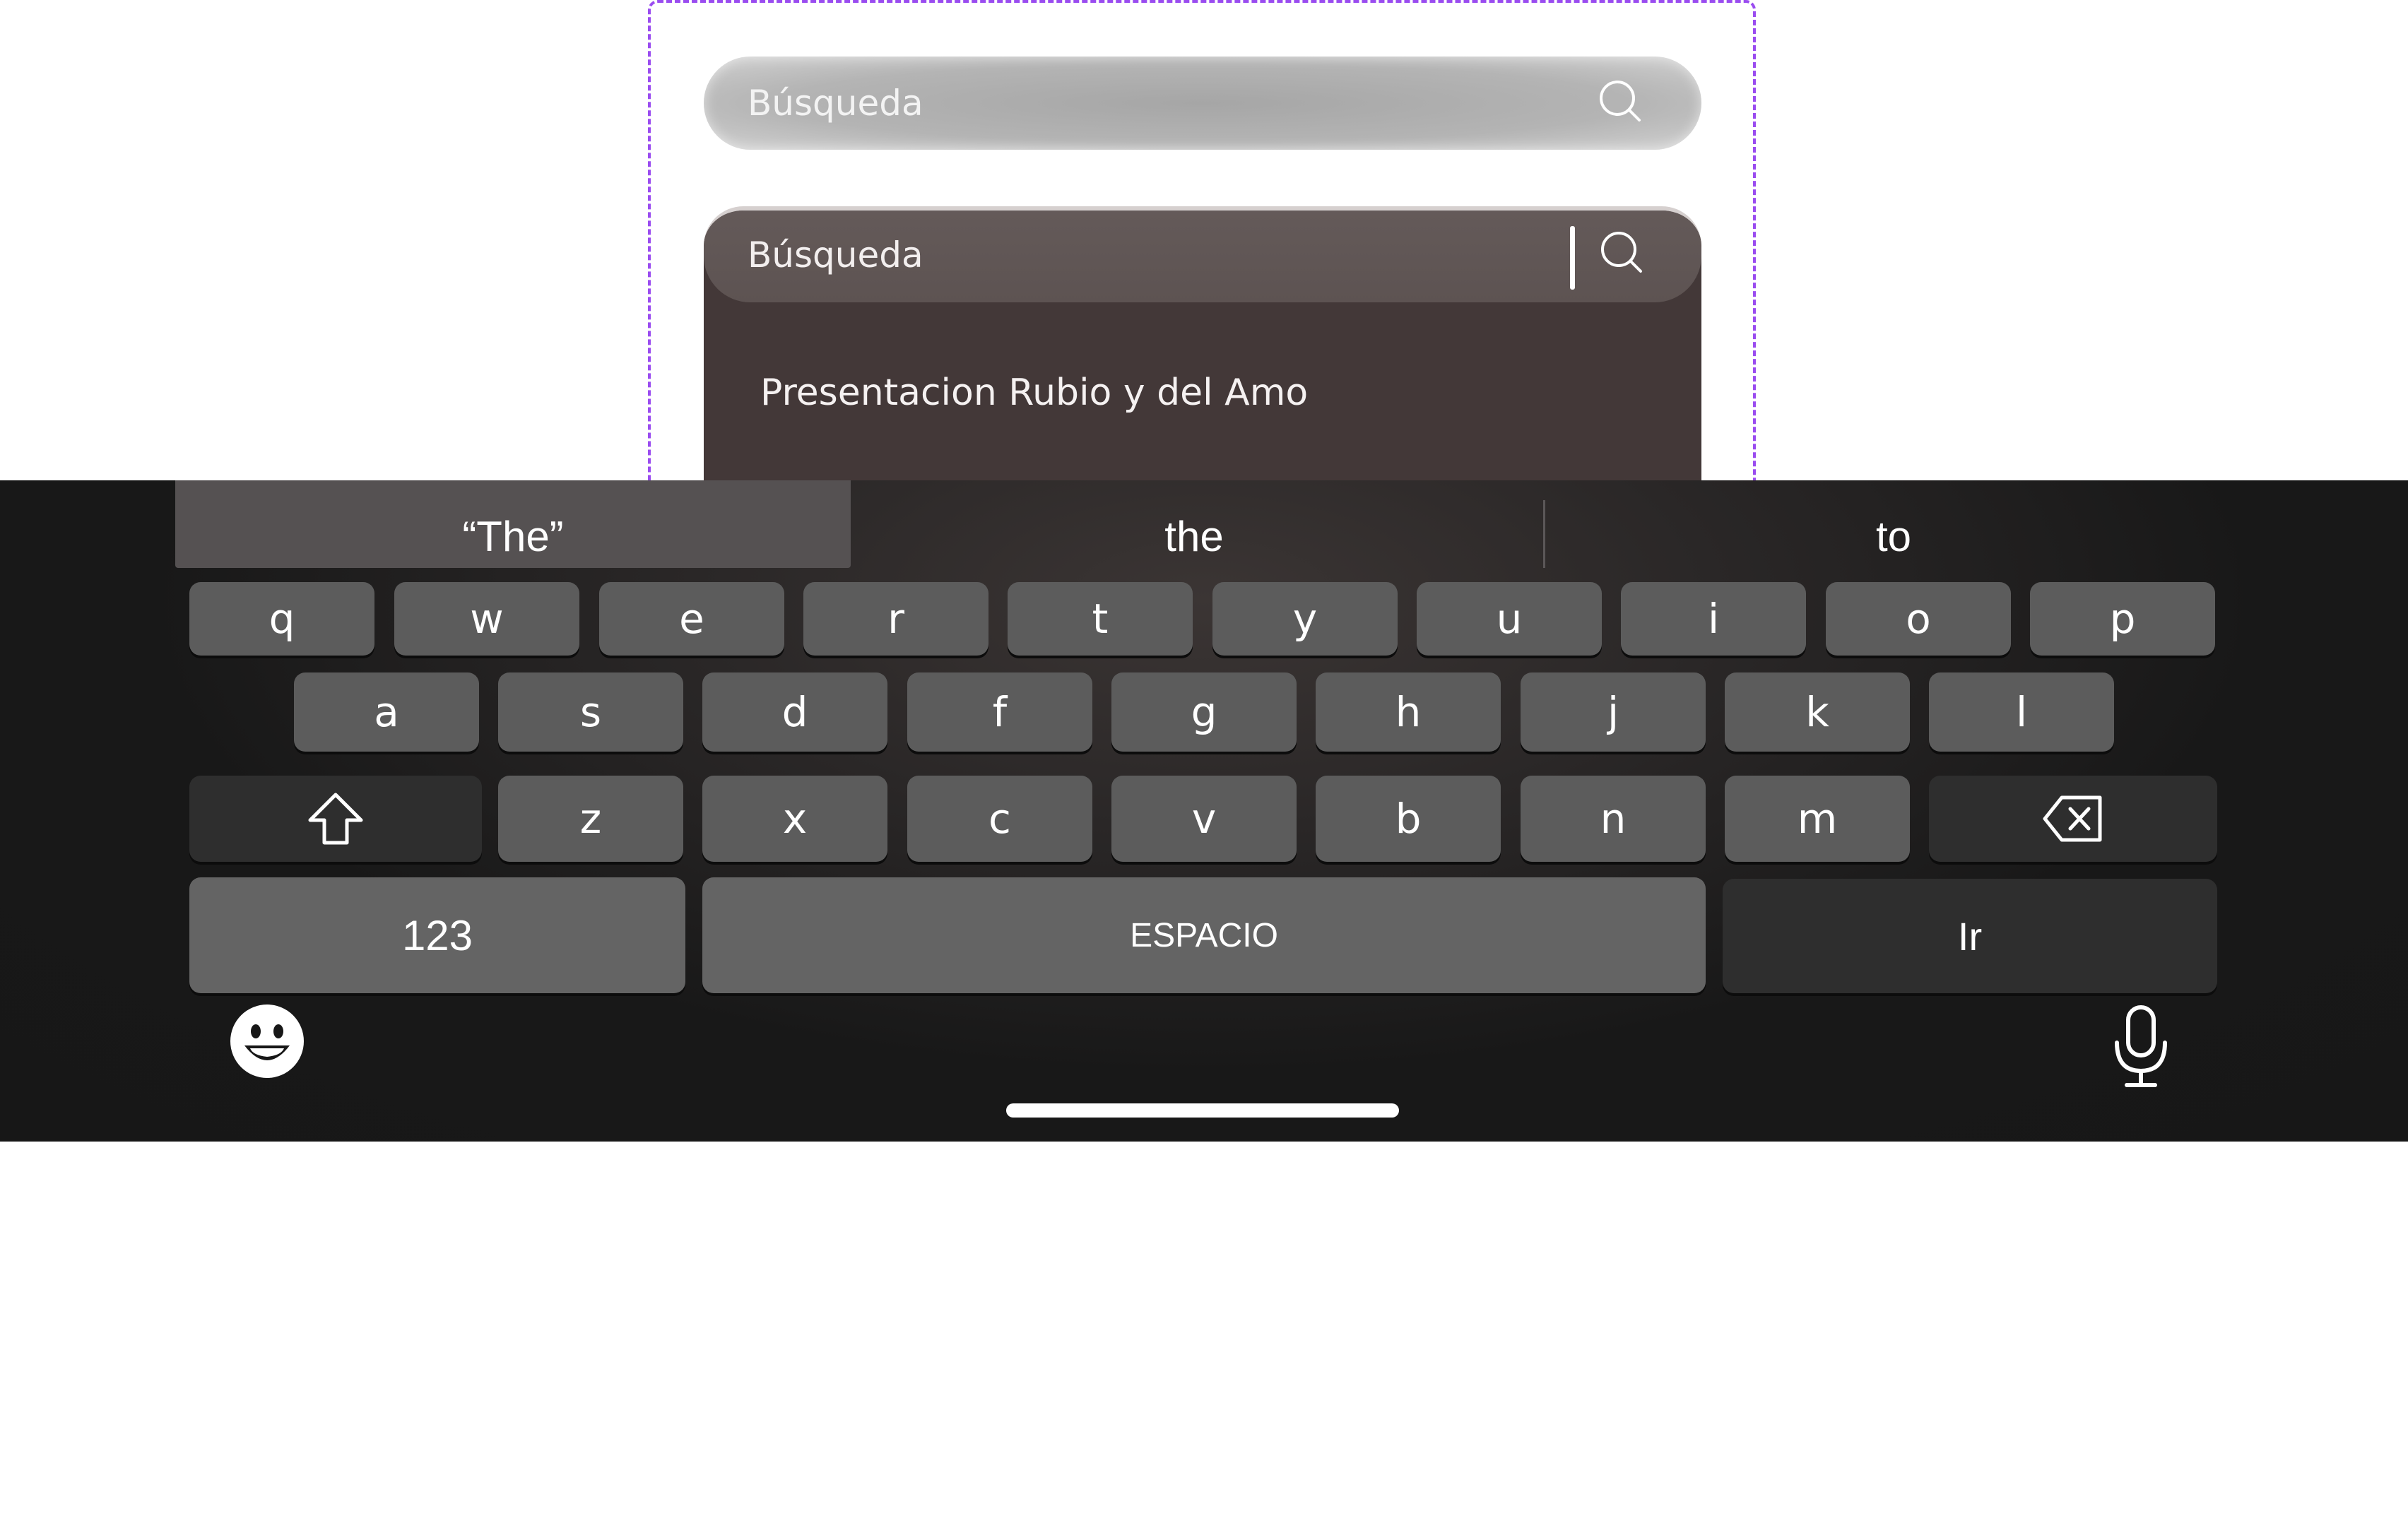 The height and width of the screenshot is (1523, 2408). Describe the element at coordinates (2122, 619) in the screenshot. I see `key-p: p` at that location.